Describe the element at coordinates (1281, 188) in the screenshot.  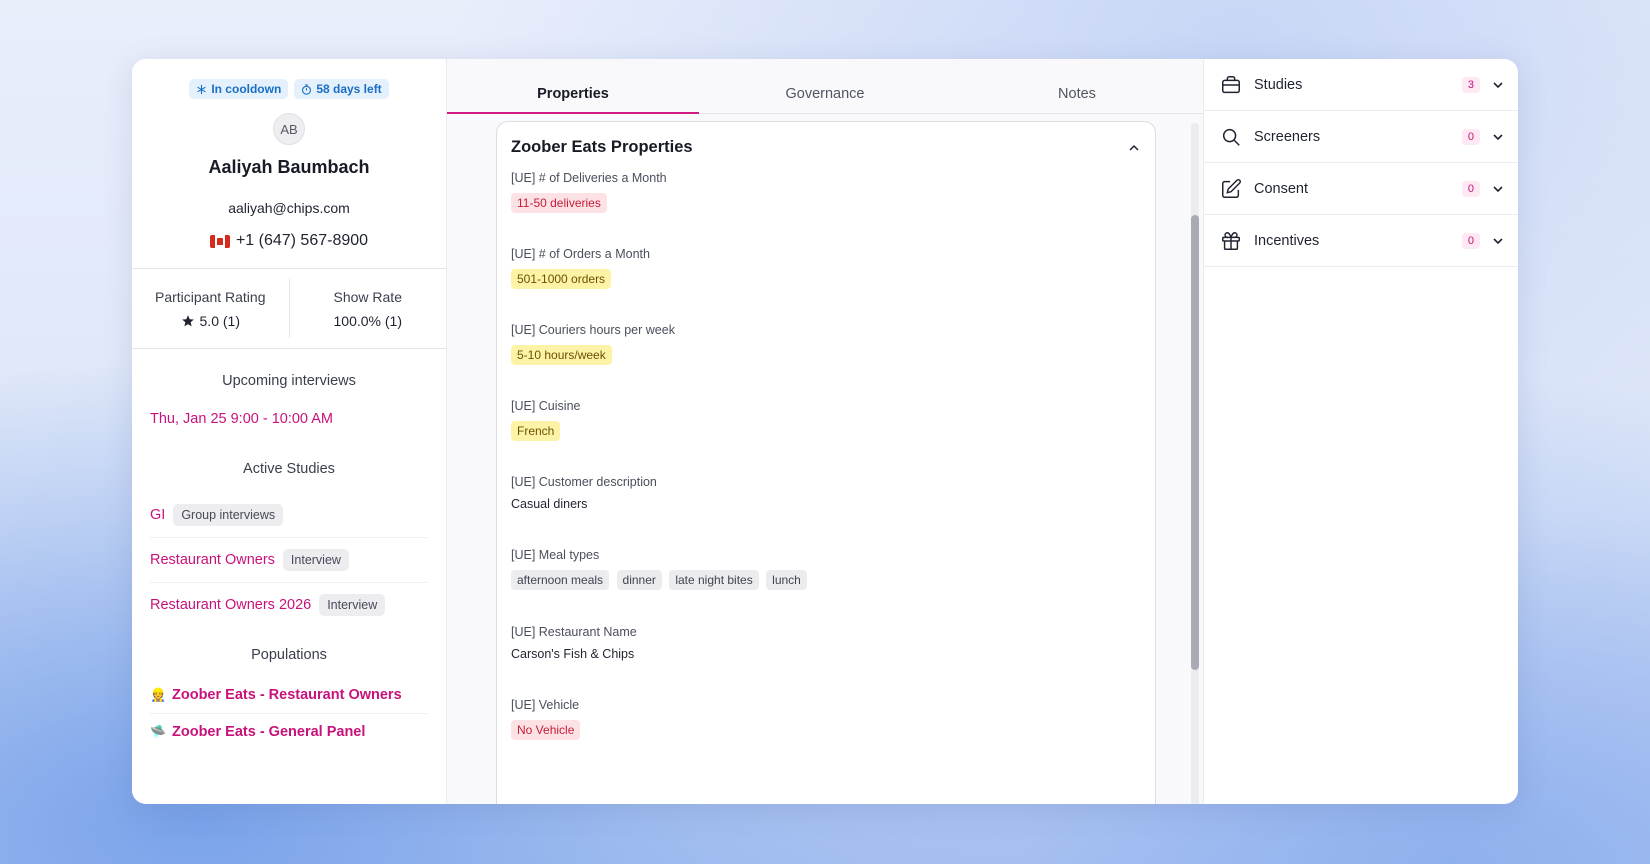
I see `accordion-label: Consent` at that location.